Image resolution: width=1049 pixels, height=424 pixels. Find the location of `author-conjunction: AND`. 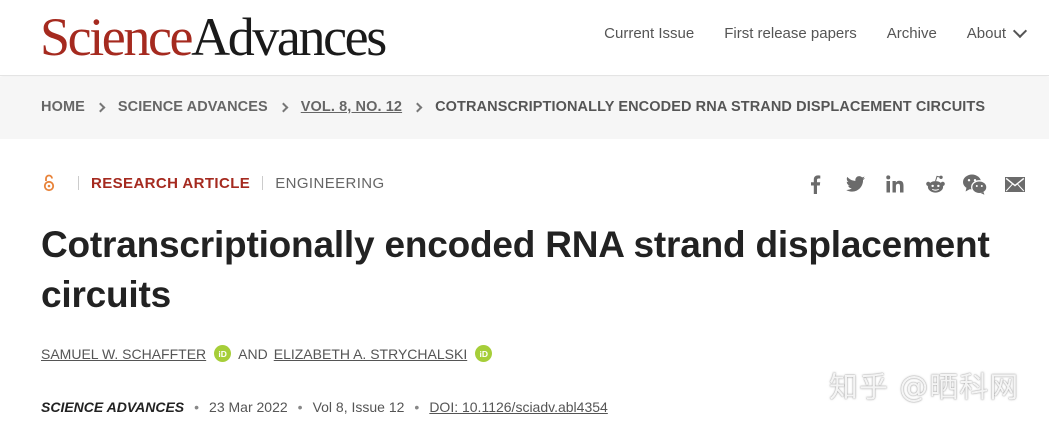

author-conjunction: AND is located at coordinates (253, 353).